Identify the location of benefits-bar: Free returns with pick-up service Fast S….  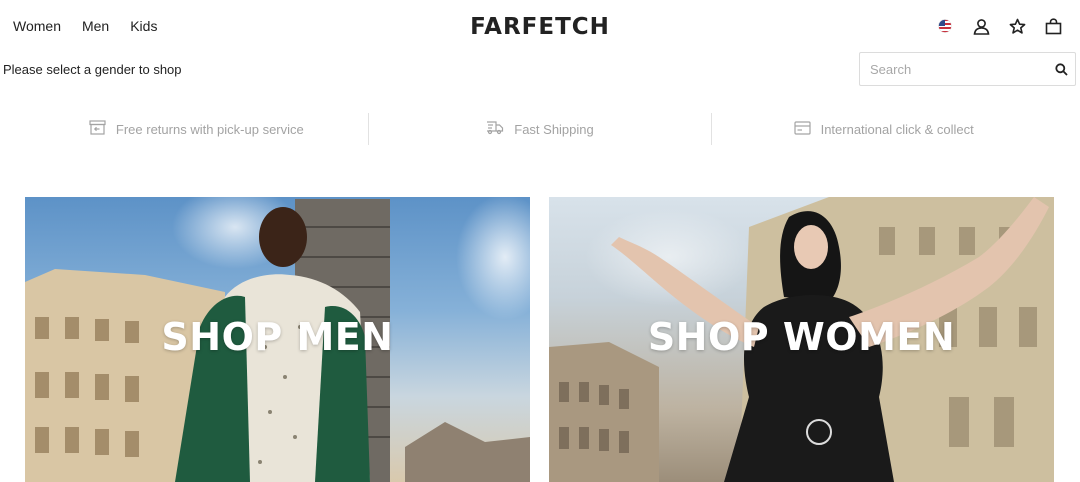
(540, 129).